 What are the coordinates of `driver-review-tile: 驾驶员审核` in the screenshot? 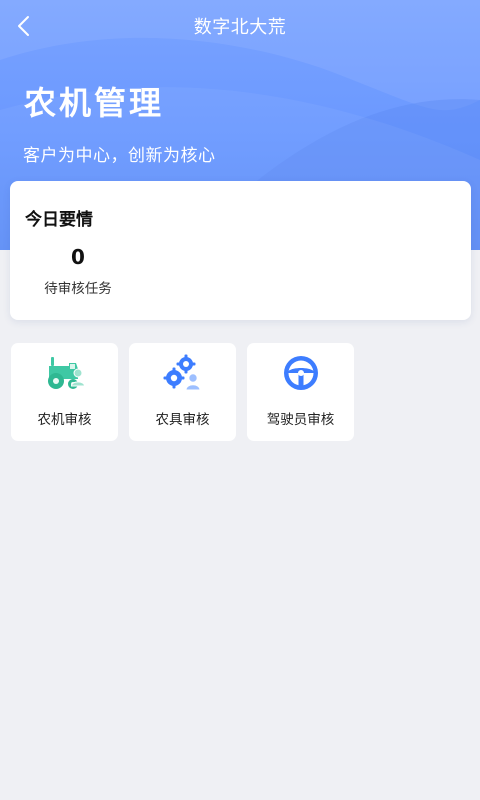 It's located at (300, 392).